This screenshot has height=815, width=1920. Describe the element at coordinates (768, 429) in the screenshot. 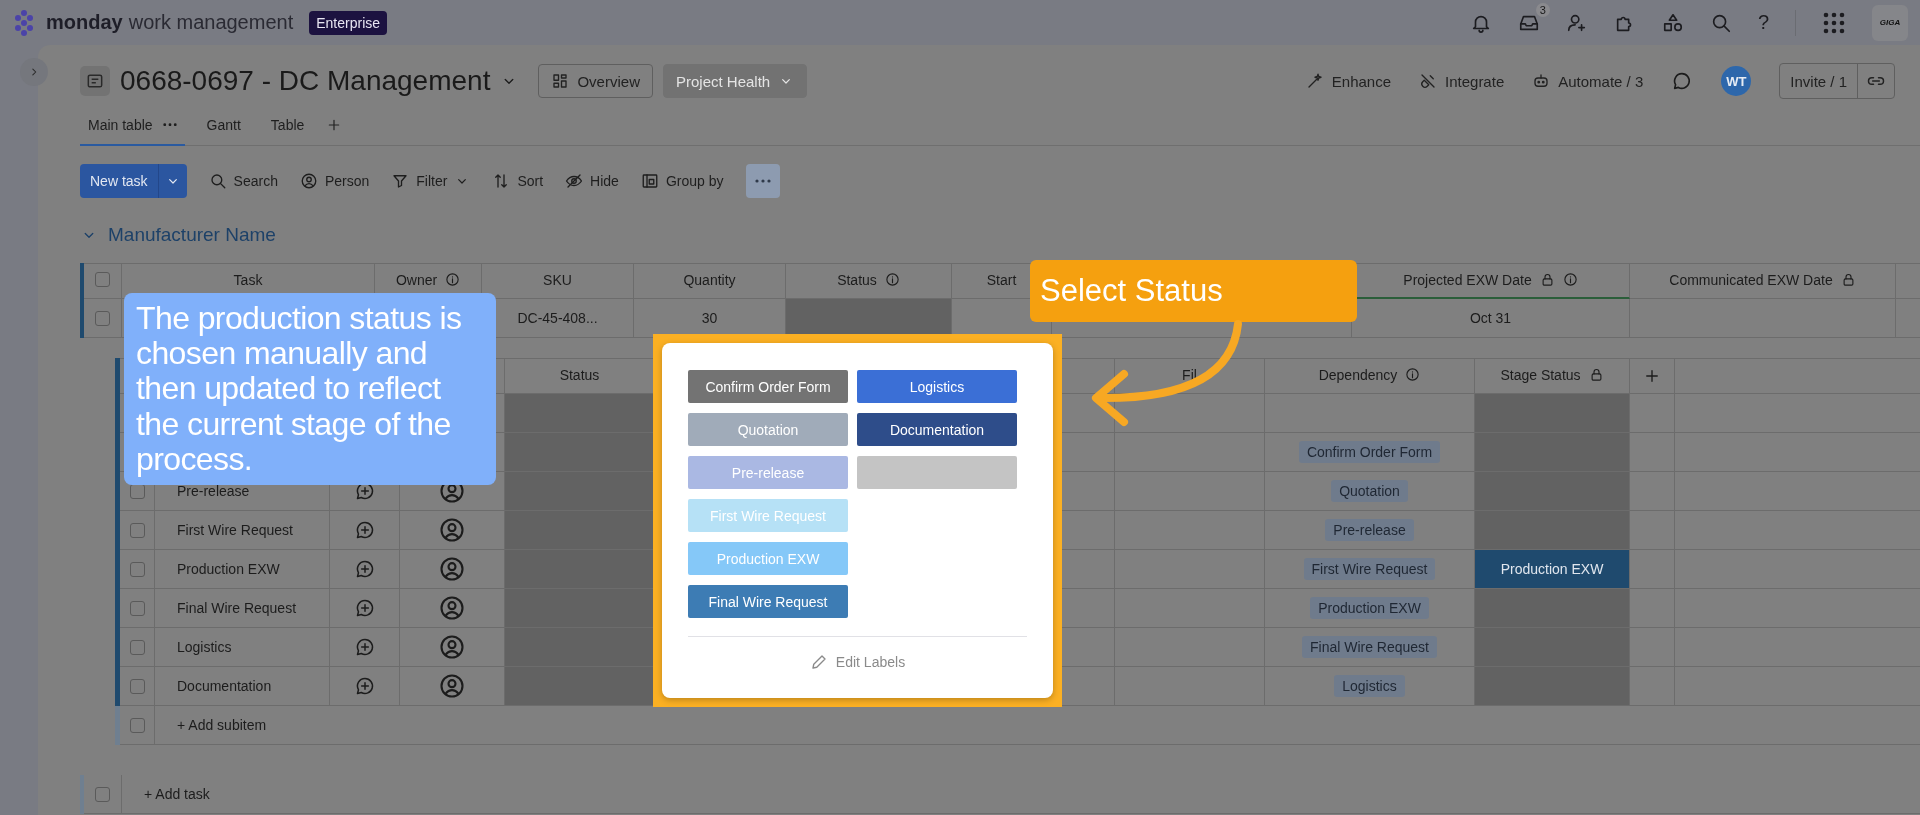

I see `status-label: Quotation` at that location.